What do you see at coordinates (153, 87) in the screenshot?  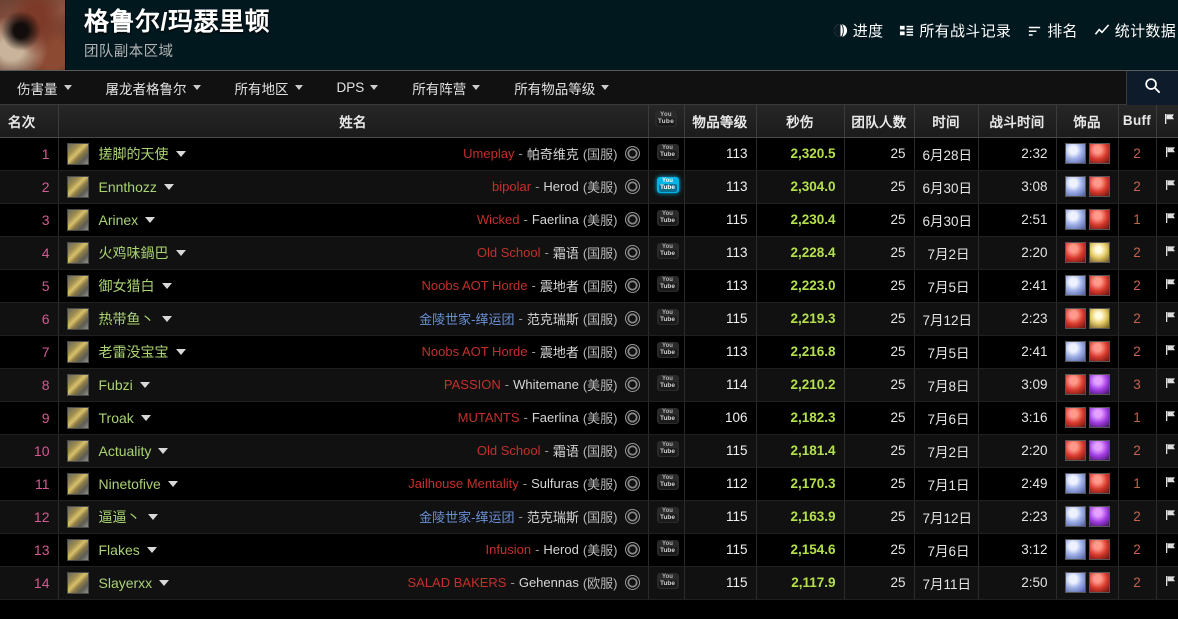 I see `filter-encounter: 屠龙者格鲁尔` at bounding box center [153, 87].